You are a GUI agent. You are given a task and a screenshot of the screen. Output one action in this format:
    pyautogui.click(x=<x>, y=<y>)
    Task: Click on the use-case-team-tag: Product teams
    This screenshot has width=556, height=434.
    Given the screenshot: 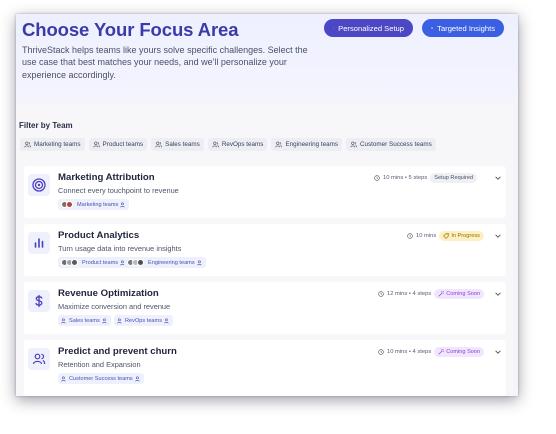 What is the action you would take?
    pyautogui.click(x=94, y=262)
    